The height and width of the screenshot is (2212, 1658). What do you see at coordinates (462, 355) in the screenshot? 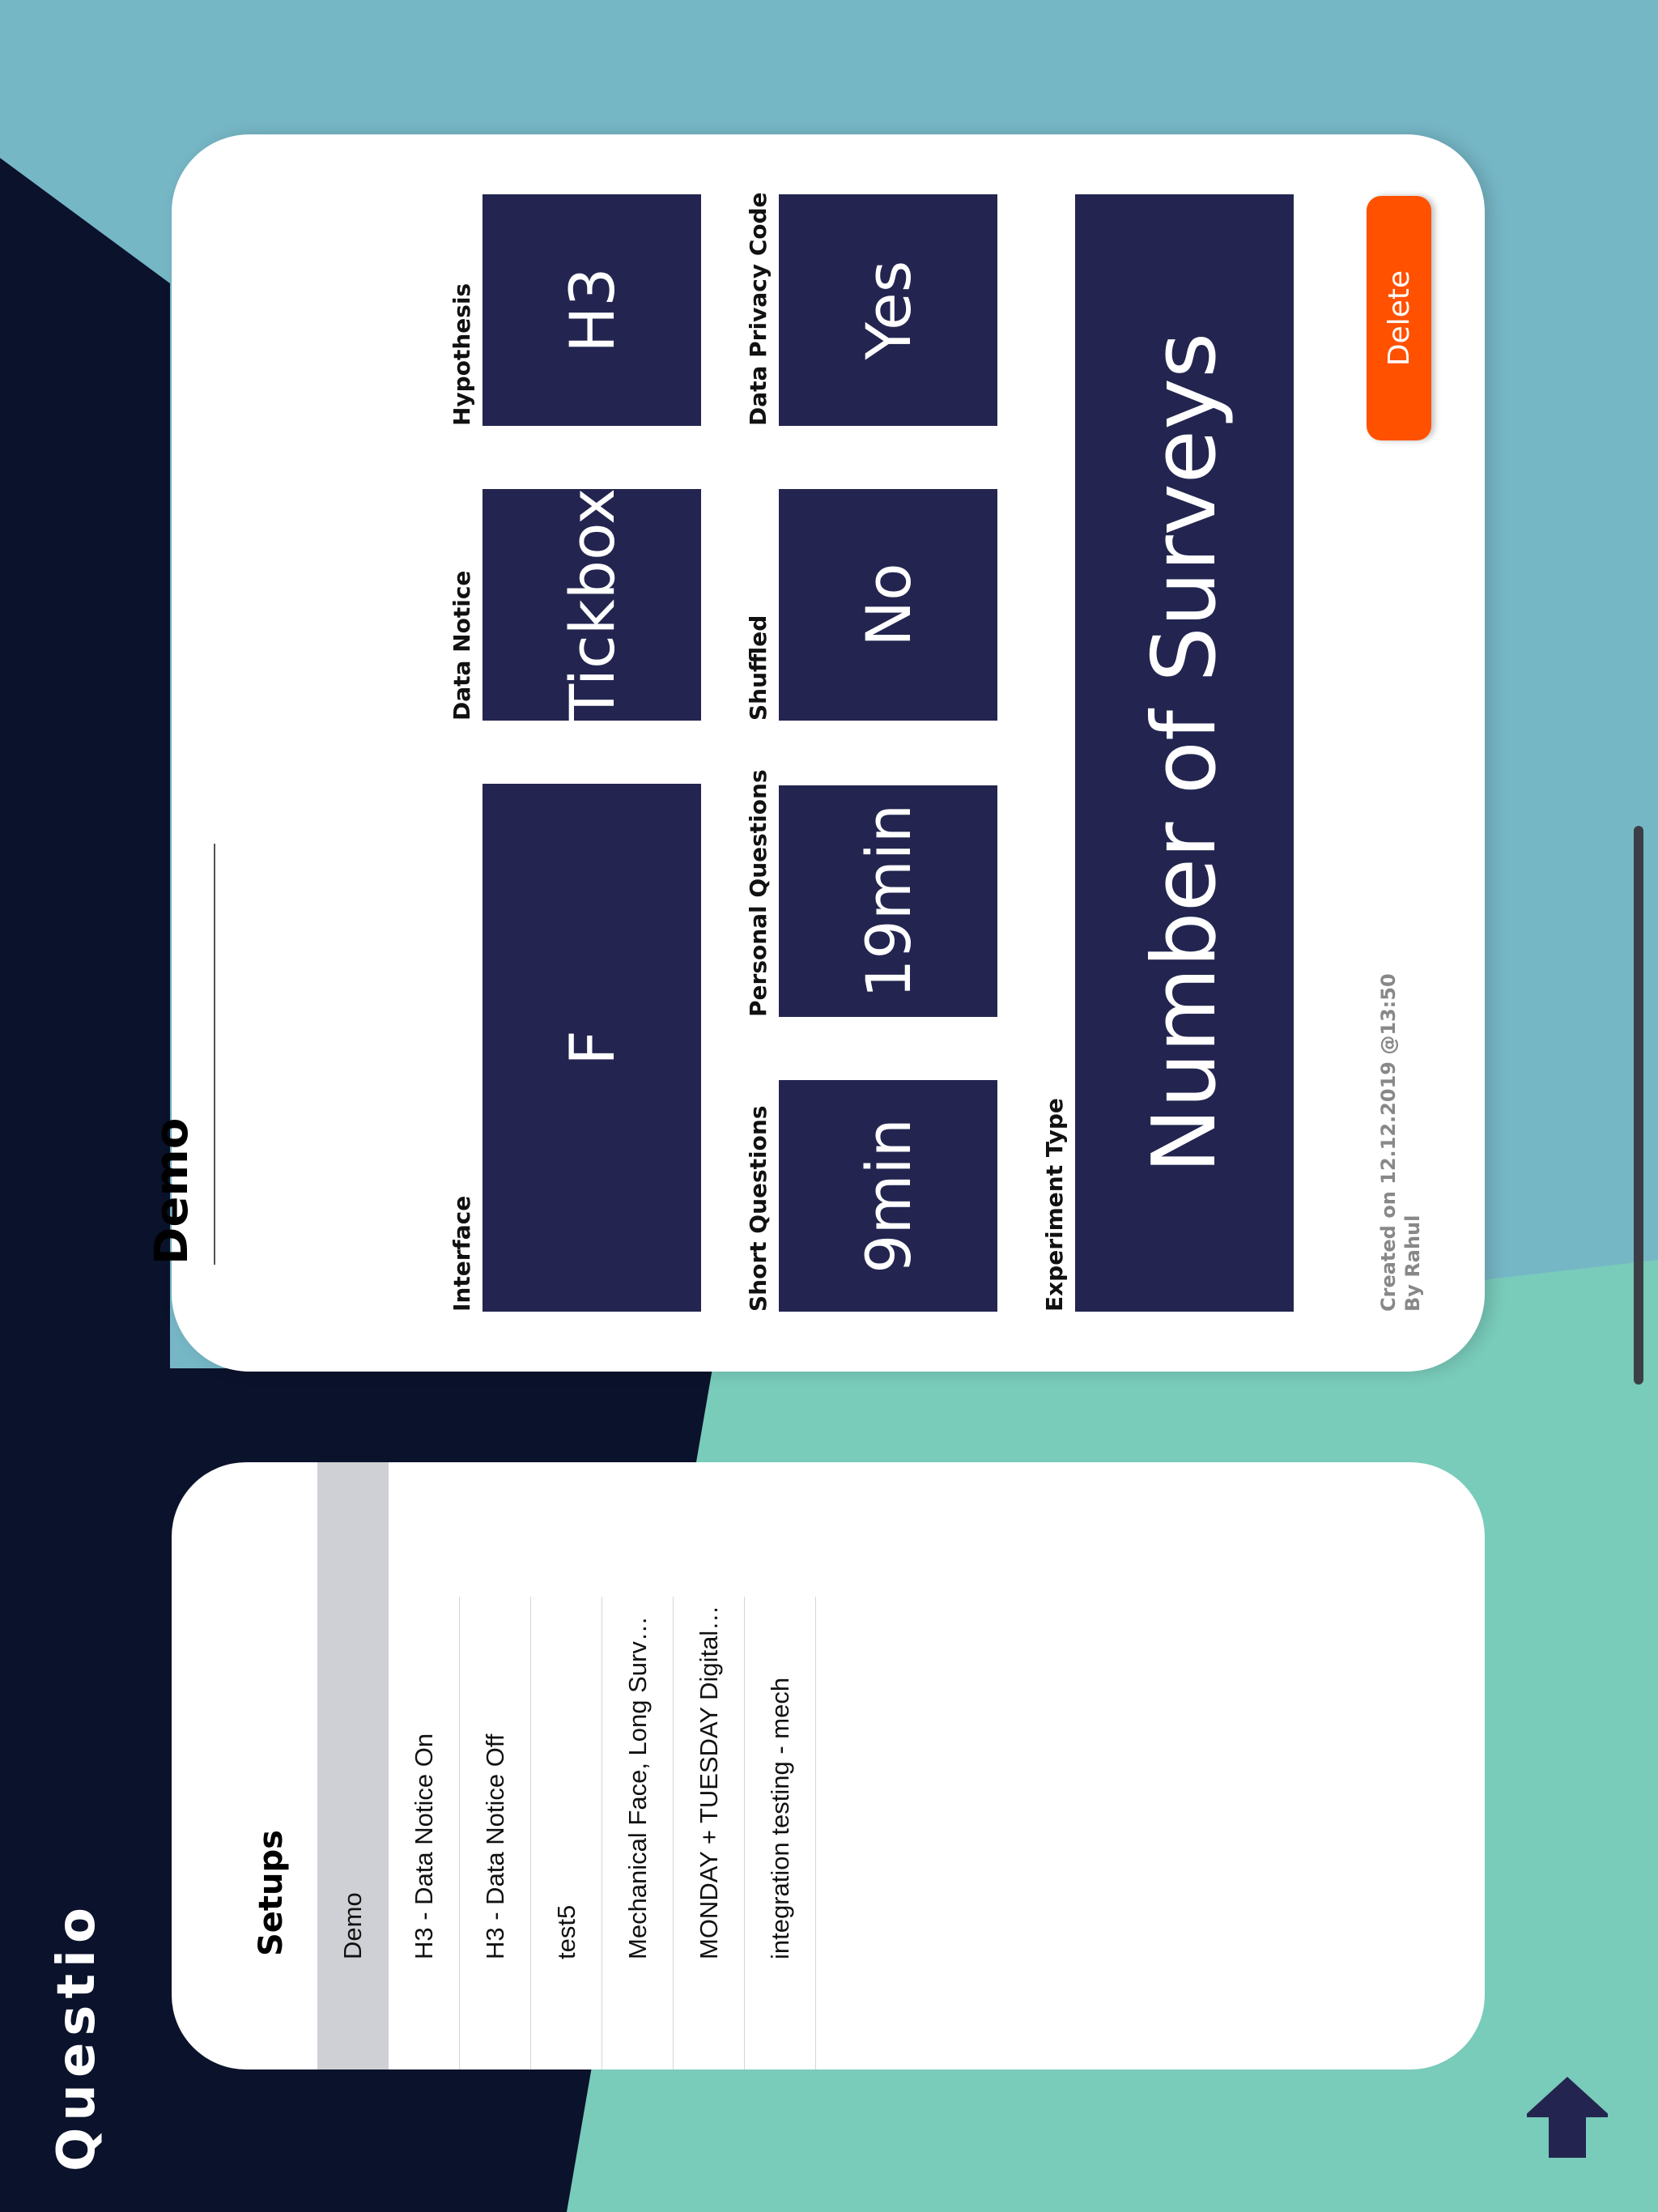
I see `hypothesis-label: Hypothesis` at bounding box center [462, 355].